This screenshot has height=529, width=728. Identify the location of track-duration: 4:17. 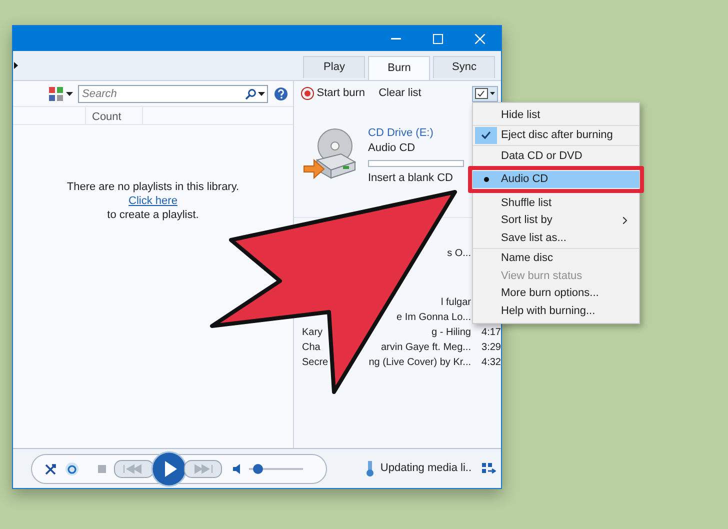
(490, 333).